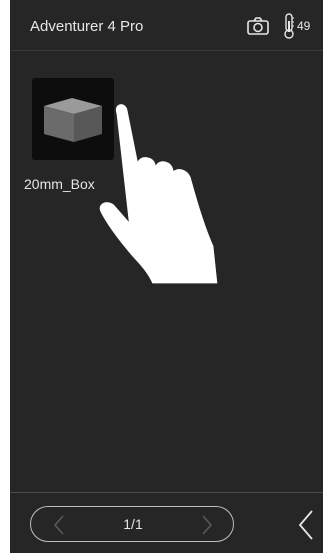 The width and height of the screenshot is (333, 554). I want to click on file-name: 20mm_Box, so click(59, 184).